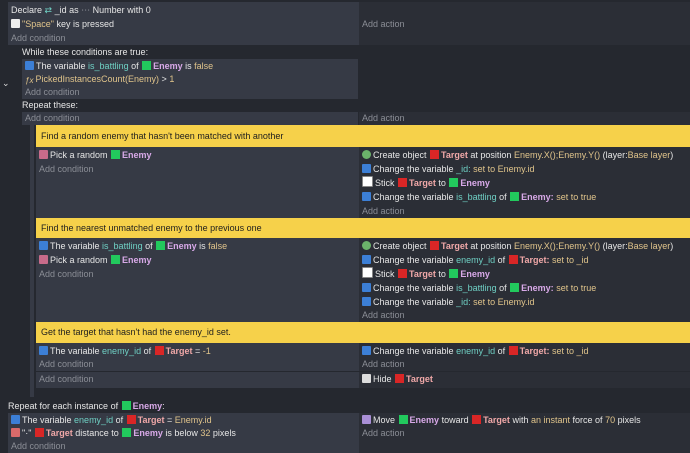 The height and width of the screenshot is (453, 690). I want to click on variable-icon: ⇄, so click(48, 10).